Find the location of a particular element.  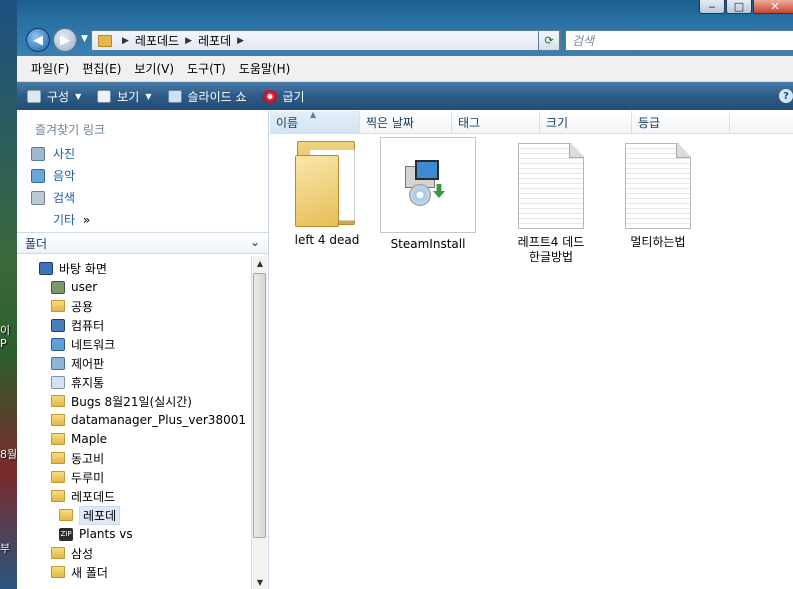

sort-ascending-icon: ▲ is located at coordinates (313, 114).